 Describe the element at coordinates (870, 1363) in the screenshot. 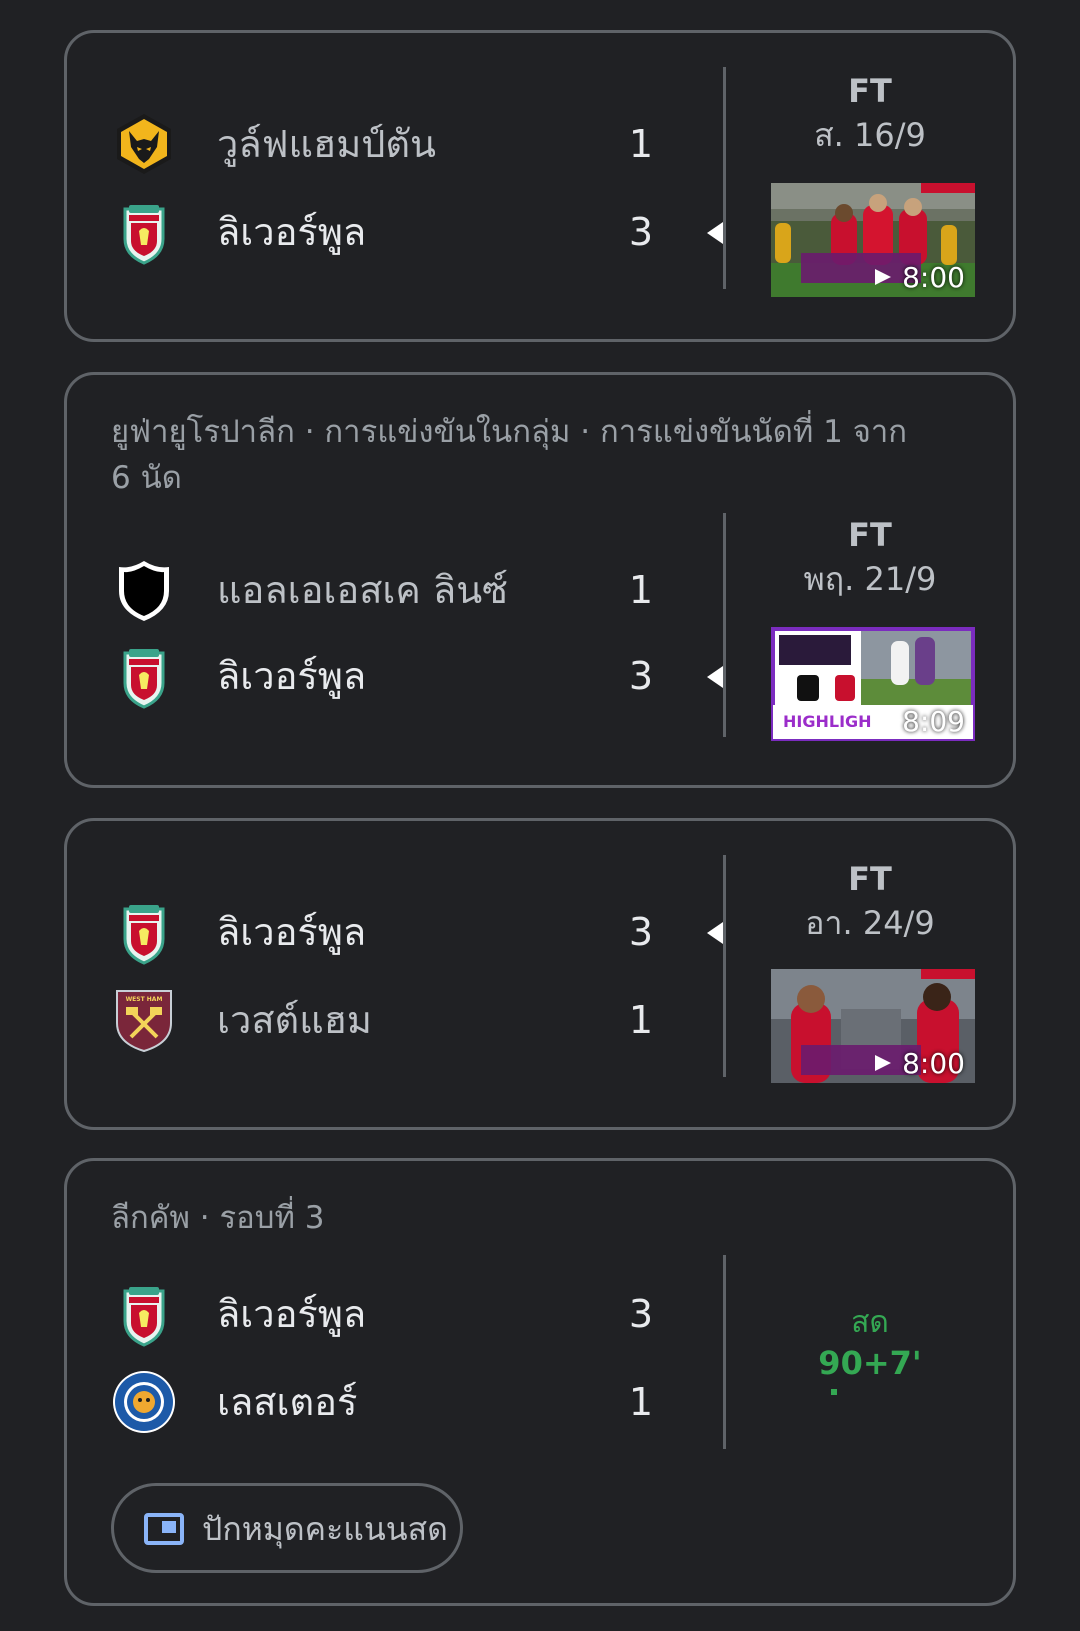

I see `live-minute: 90+7'` at that location.